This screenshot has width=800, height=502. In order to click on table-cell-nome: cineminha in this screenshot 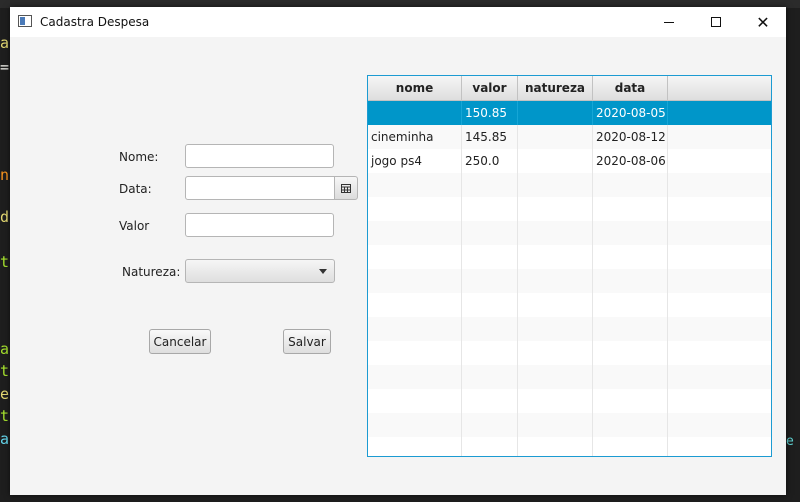, I will do `click(415, 137)`.